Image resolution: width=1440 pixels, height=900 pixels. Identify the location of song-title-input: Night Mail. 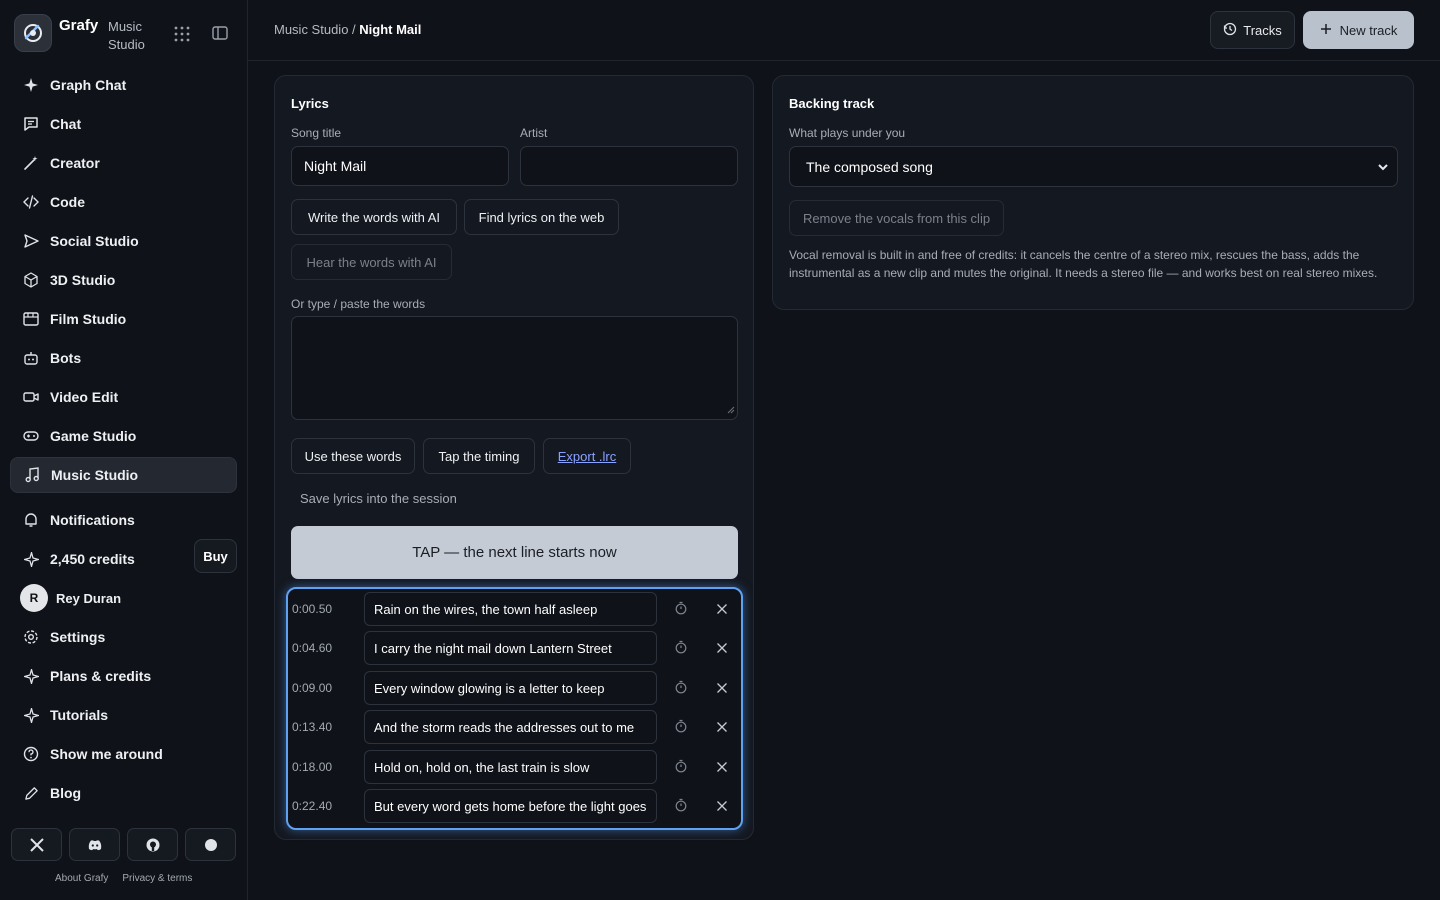
(400, 166).